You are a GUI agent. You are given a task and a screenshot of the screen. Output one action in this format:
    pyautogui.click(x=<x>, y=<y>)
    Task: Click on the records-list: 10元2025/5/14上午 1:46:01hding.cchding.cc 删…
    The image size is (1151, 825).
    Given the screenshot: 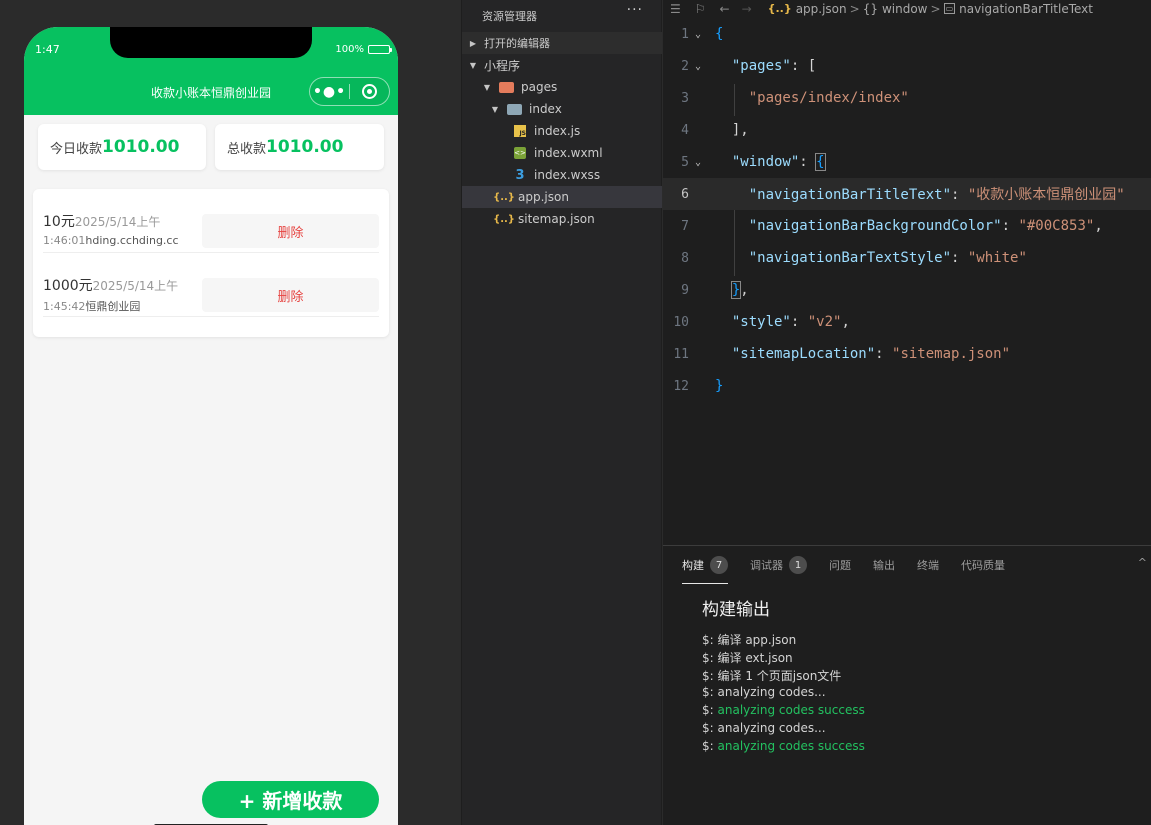 What is the action you would take?
    pyautogui.click(x=211, y=263)
    